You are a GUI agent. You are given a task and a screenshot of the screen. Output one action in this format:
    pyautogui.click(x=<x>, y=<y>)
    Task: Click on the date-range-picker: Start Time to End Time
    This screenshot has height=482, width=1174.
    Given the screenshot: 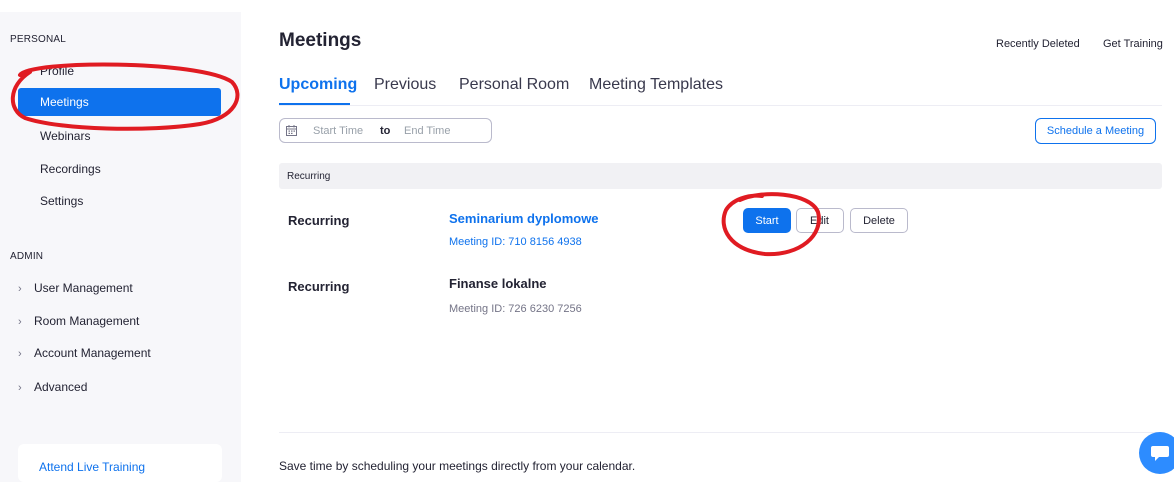 What is the action you would take?
    pyautogui.click(x=385, y=130)
    